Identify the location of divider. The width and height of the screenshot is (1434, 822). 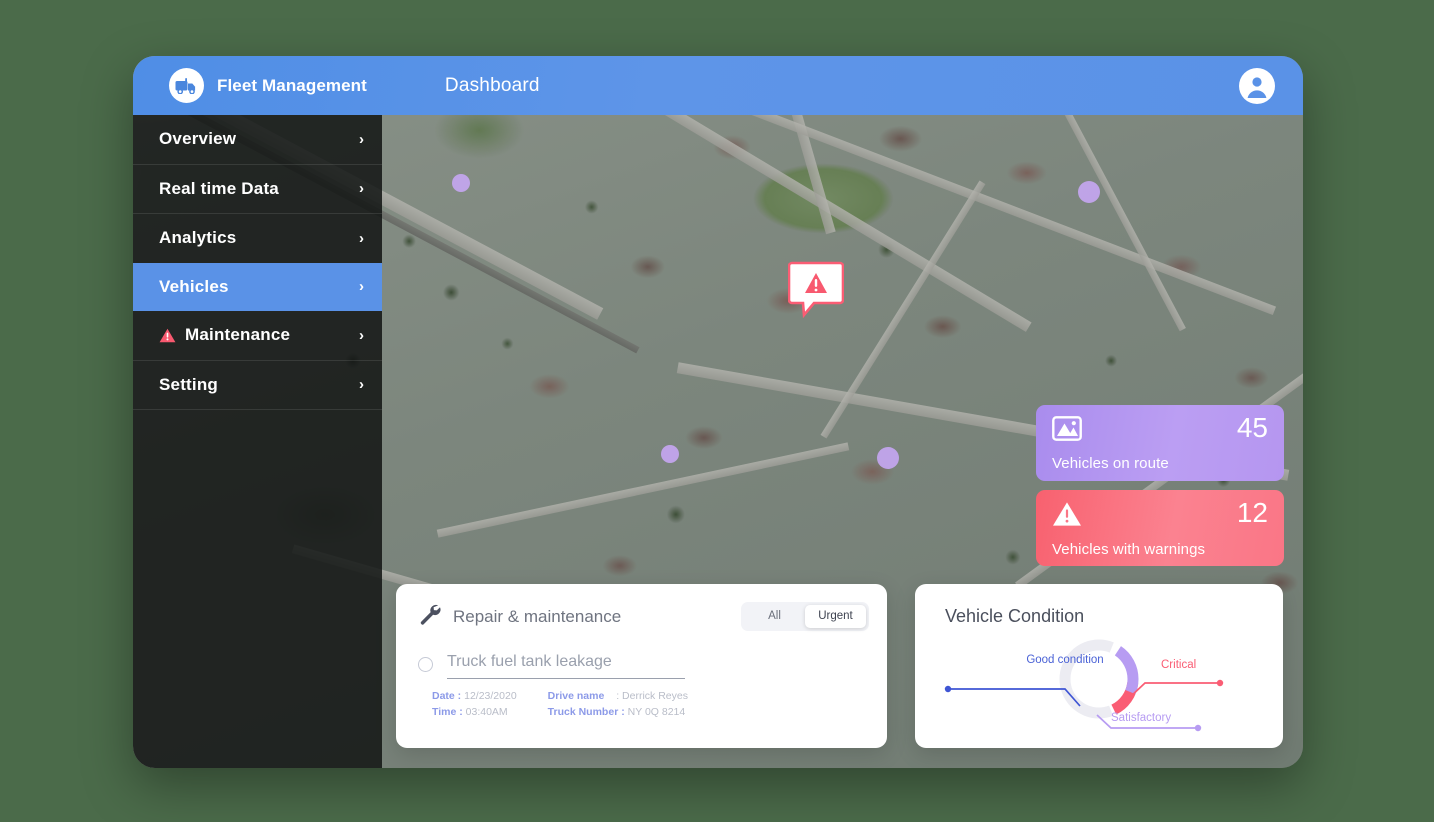
(257, 409).